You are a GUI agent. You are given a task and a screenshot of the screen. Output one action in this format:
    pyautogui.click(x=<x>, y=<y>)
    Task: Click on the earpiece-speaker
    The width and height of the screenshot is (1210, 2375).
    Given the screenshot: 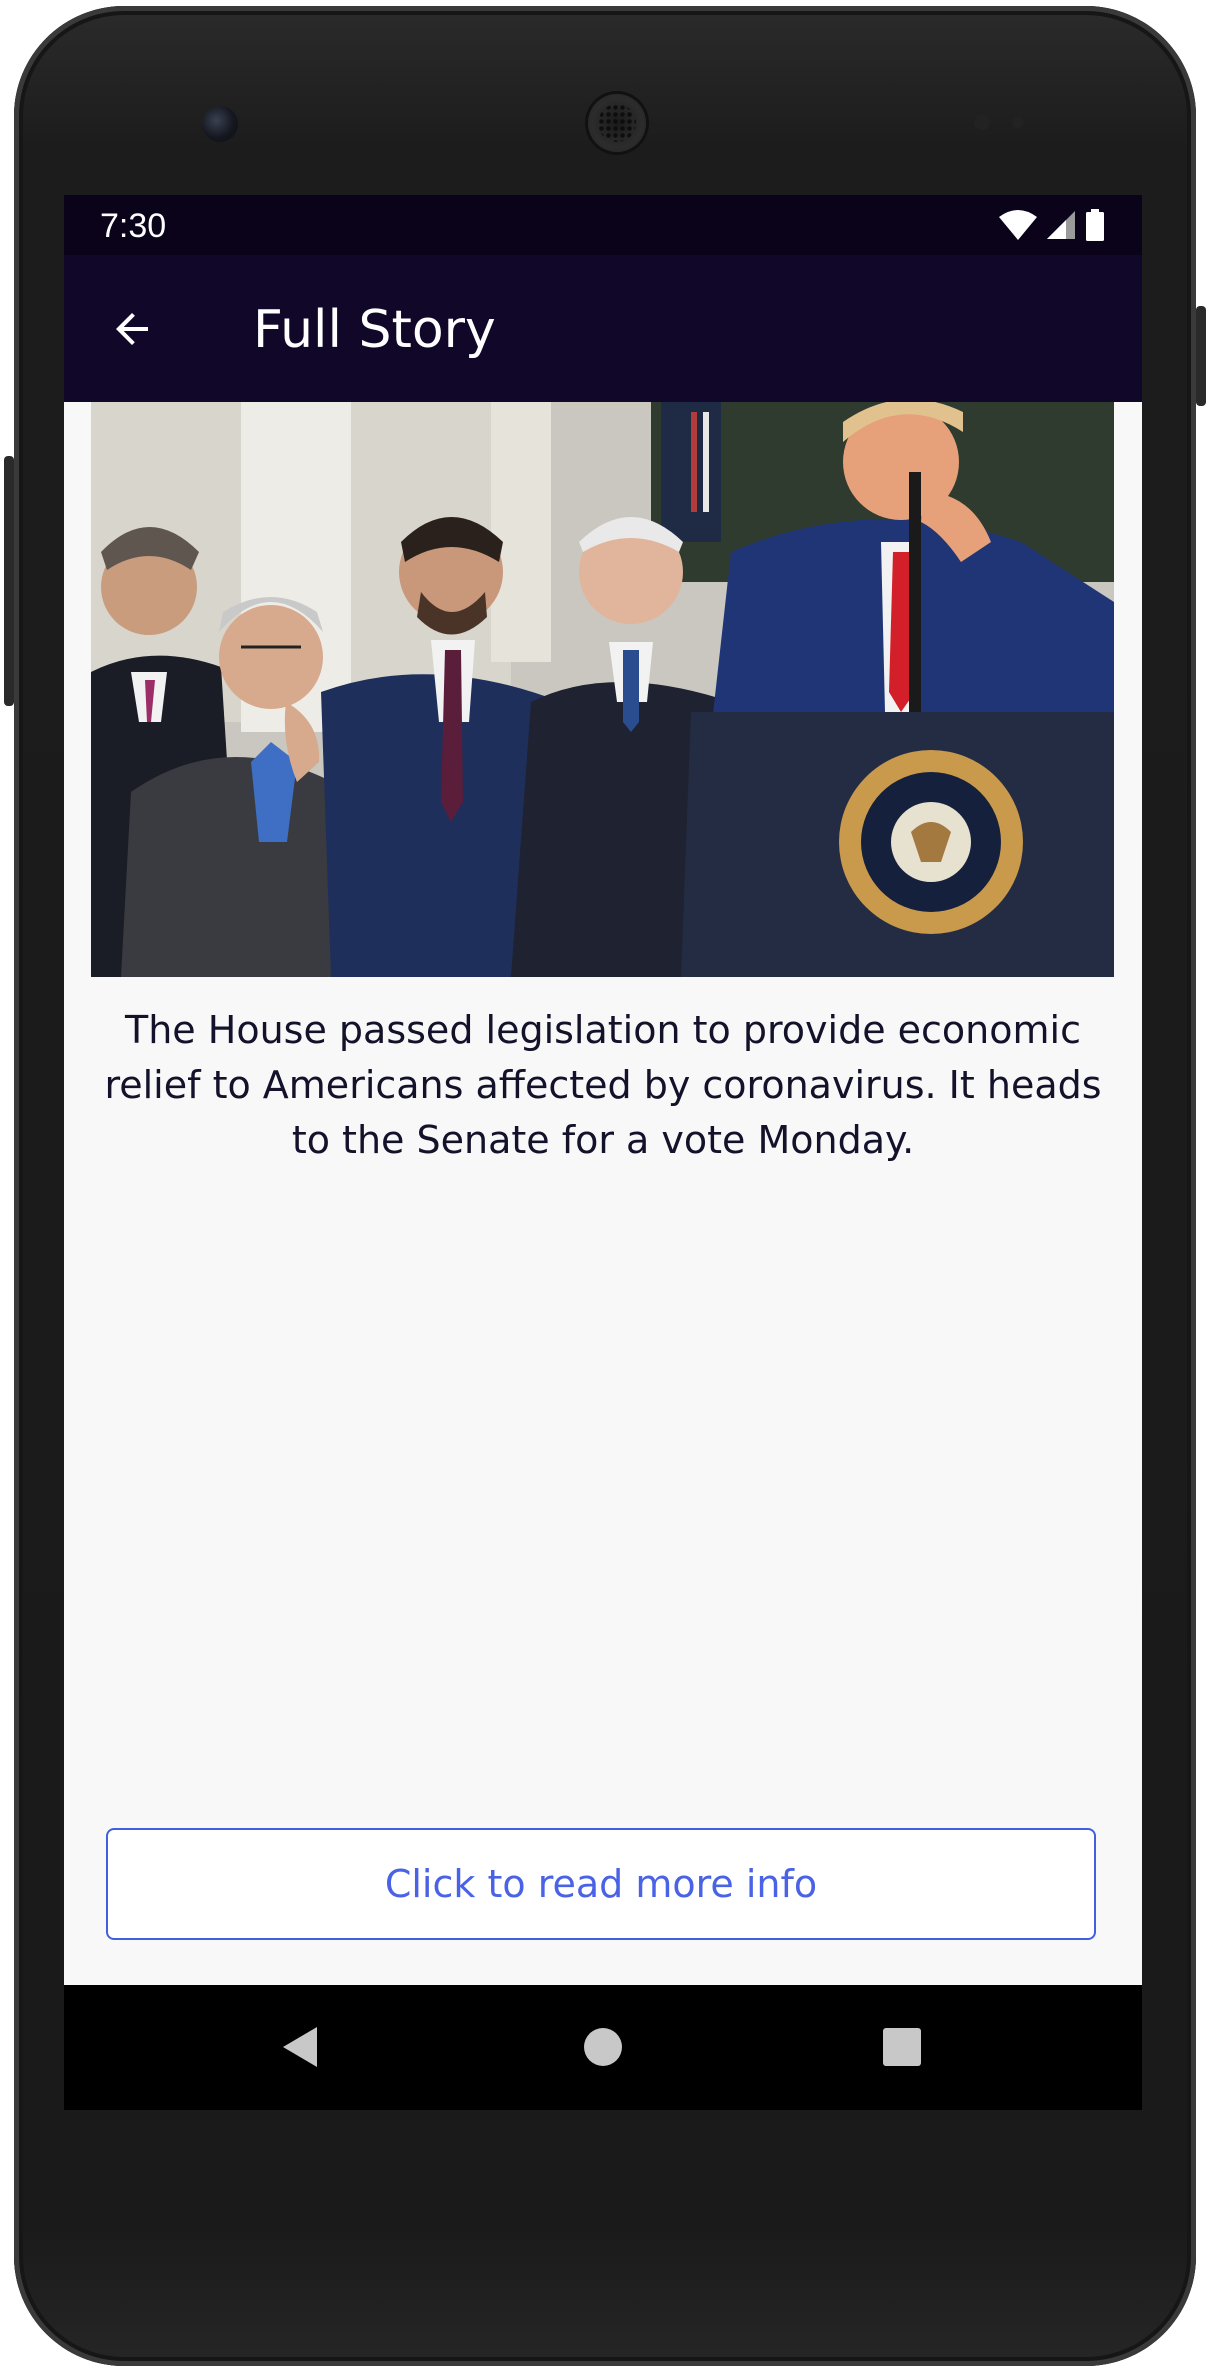 What is the action you would take?
    pyautogui.click(x=617, y=123)
    